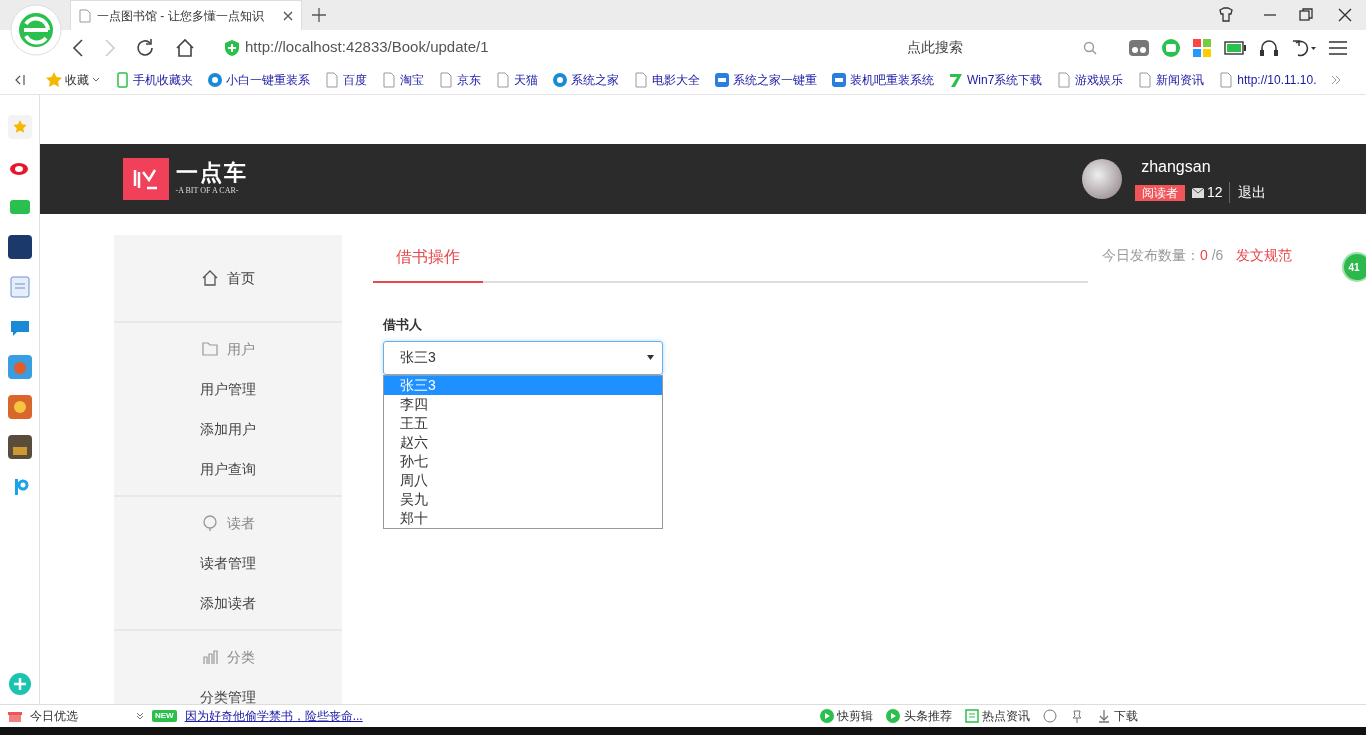 This screenshot has width=1366, height=736. What do you see at coordinates (1103, 716) in the screenshot?
I see `download-icon` at bounding box center [1103, 716].